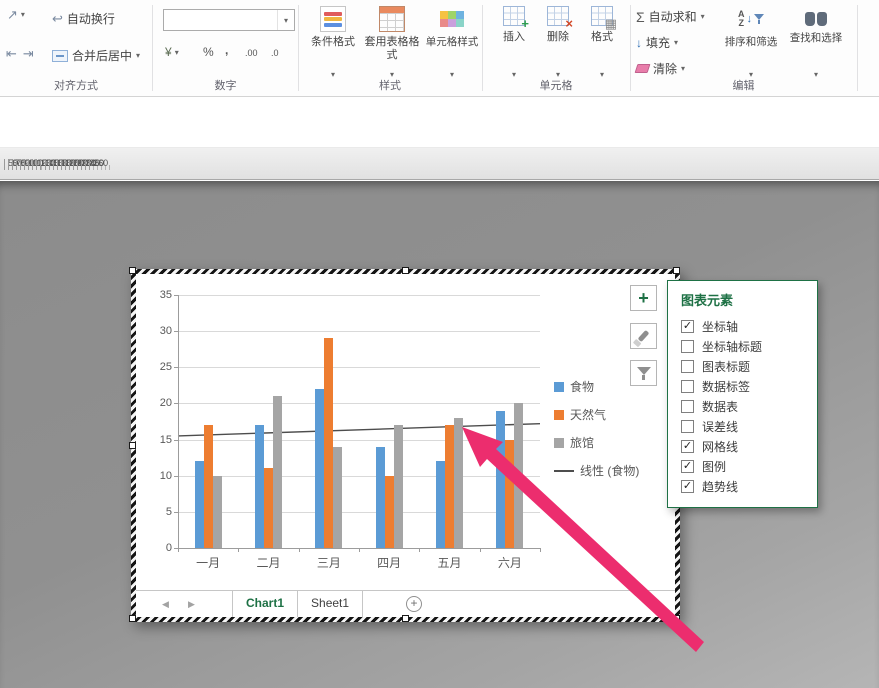  Describe the element at coordinates (687, 486) in the screenshot. I see `checkbox-8: ✓` at that location.